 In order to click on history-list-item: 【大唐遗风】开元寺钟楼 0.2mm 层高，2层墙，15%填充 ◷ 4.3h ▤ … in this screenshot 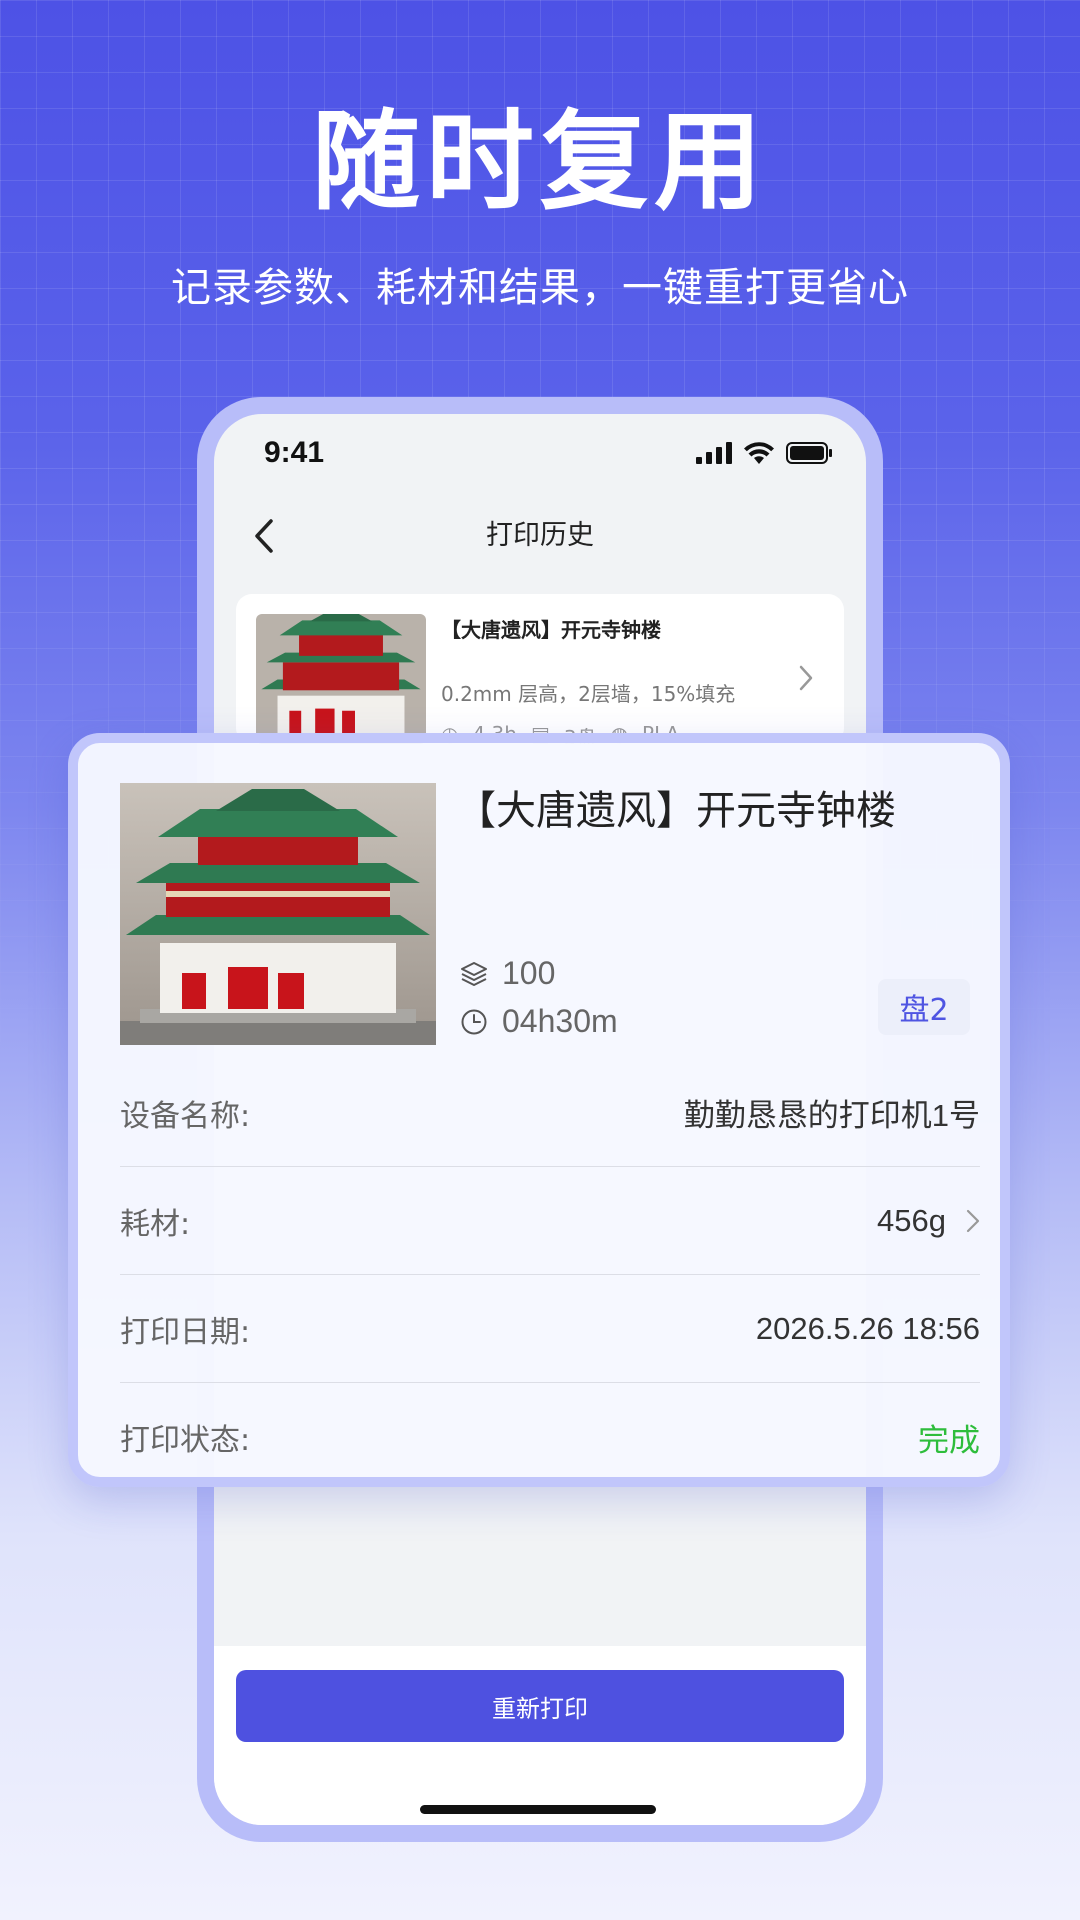, I will do `click(540, 669)`.